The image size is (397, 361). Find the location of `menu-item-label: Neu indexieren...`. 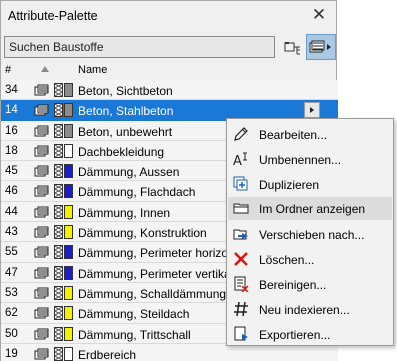

menu-item-label: Neu indexieren... is located at coordinates (304, 310).